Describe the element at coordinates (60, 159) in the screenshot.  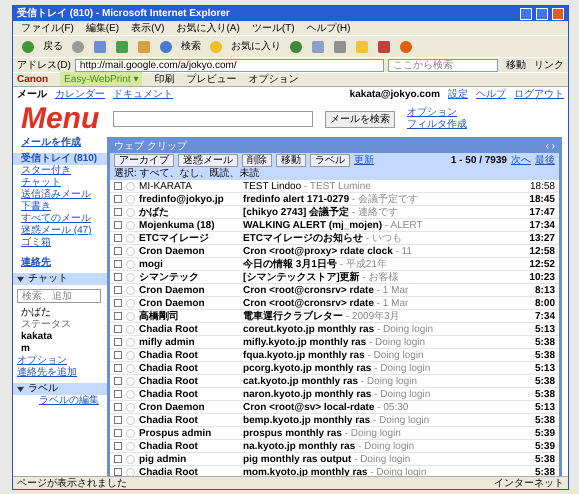
I see `folder-link: 受信トレイ (810)` at that location.